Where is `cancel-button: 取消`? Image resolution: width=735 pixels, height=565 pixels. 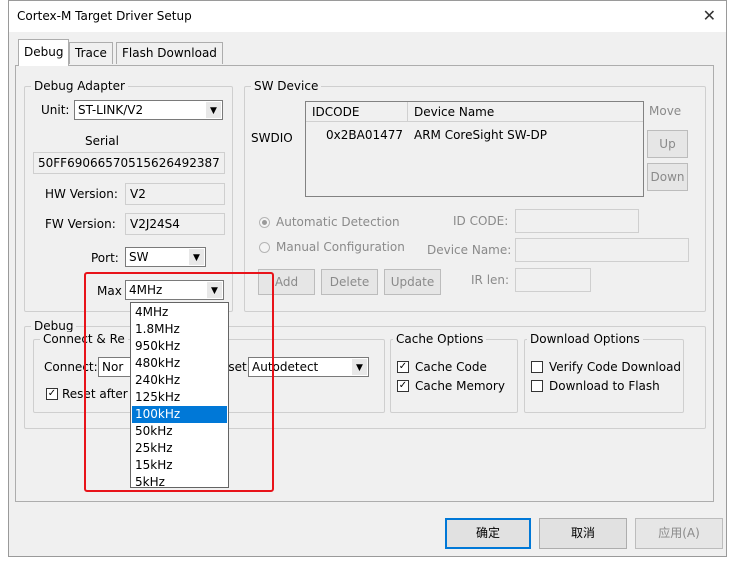 cancel-button: 取消 is located at coordinates (583, 533).